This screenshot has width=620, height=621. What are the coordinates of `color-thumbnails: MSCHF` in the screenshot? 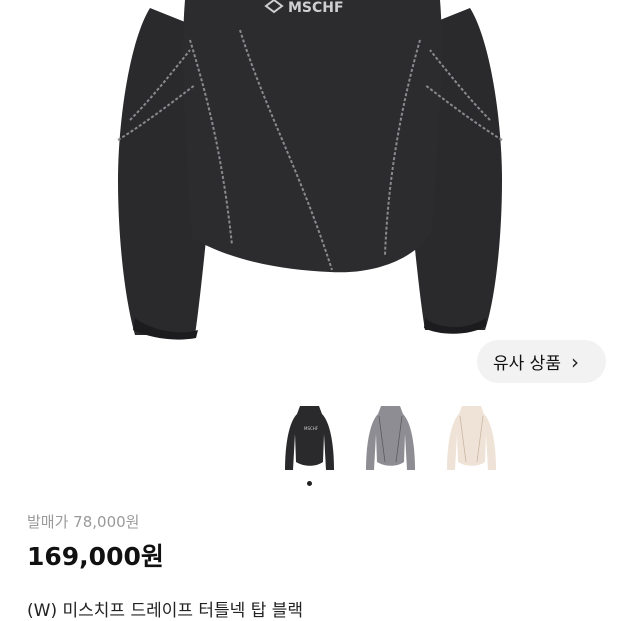 It's located at (389, 439).